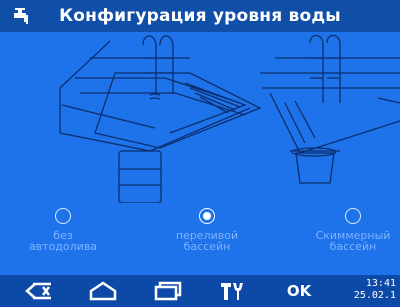  I want to click on footer-bar: OK 13:41 25.02.1, so click(200, 291).